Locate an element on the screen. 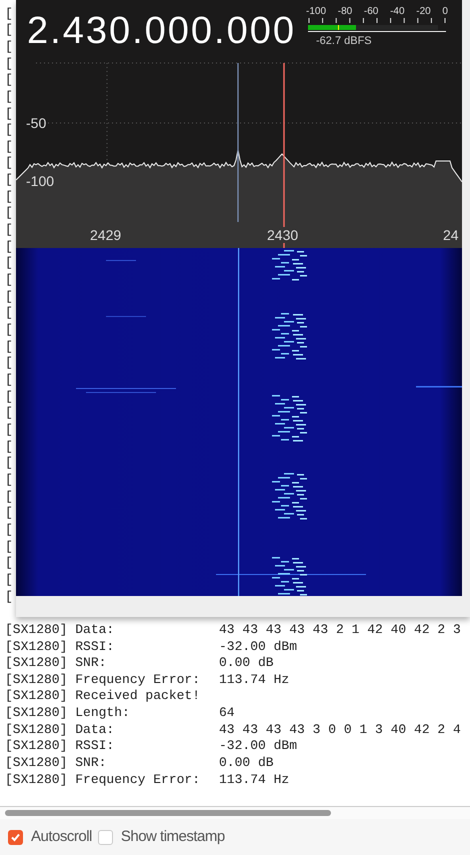  y-axis-label: -100 is located at coordinates (40, 181).